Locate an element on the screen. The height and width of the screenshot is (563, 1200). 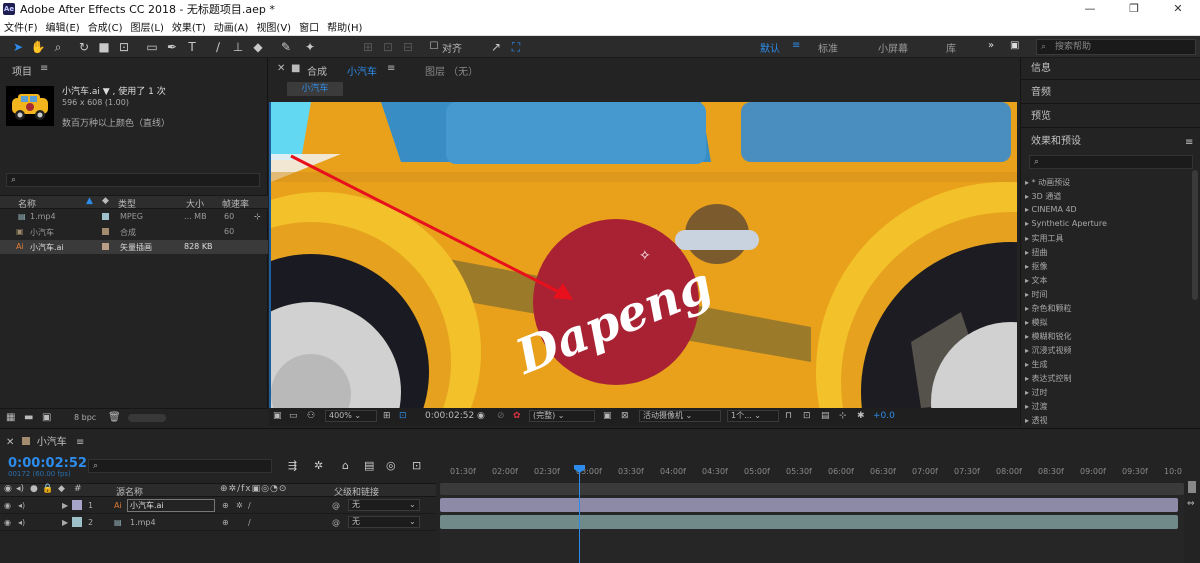
col-size: 大小 is located at coordinates (195, 203).